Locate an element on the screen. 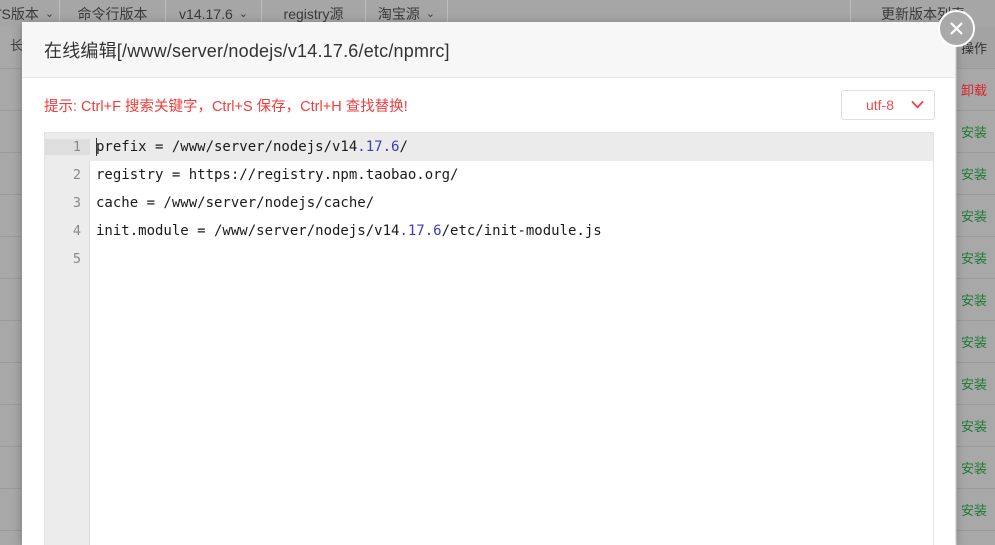 The width and height of the screenshot is (995, 545). close-icon is located at coordinates (956, 28).